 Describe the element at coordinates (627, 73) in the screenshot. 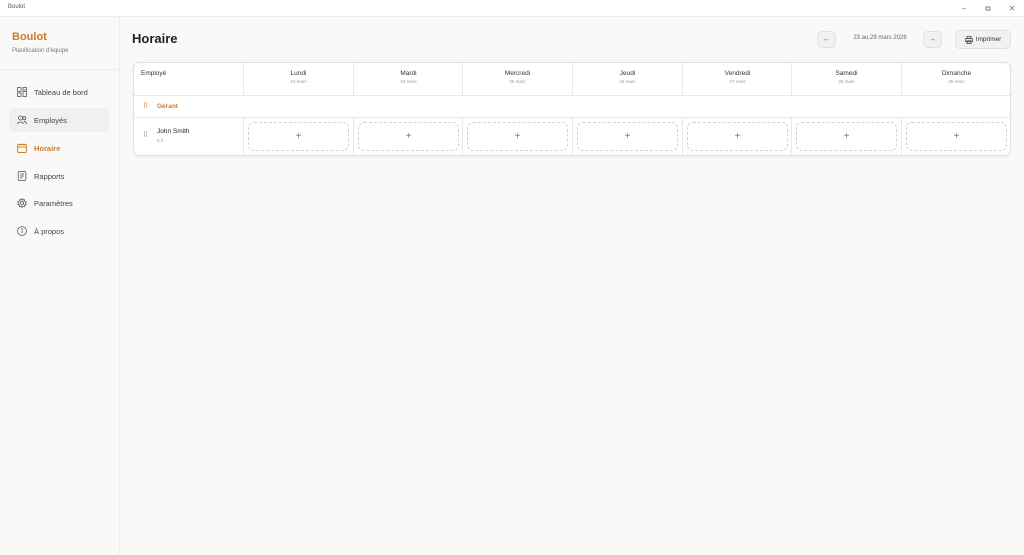

I see `day-name: Jeudi` at that location.